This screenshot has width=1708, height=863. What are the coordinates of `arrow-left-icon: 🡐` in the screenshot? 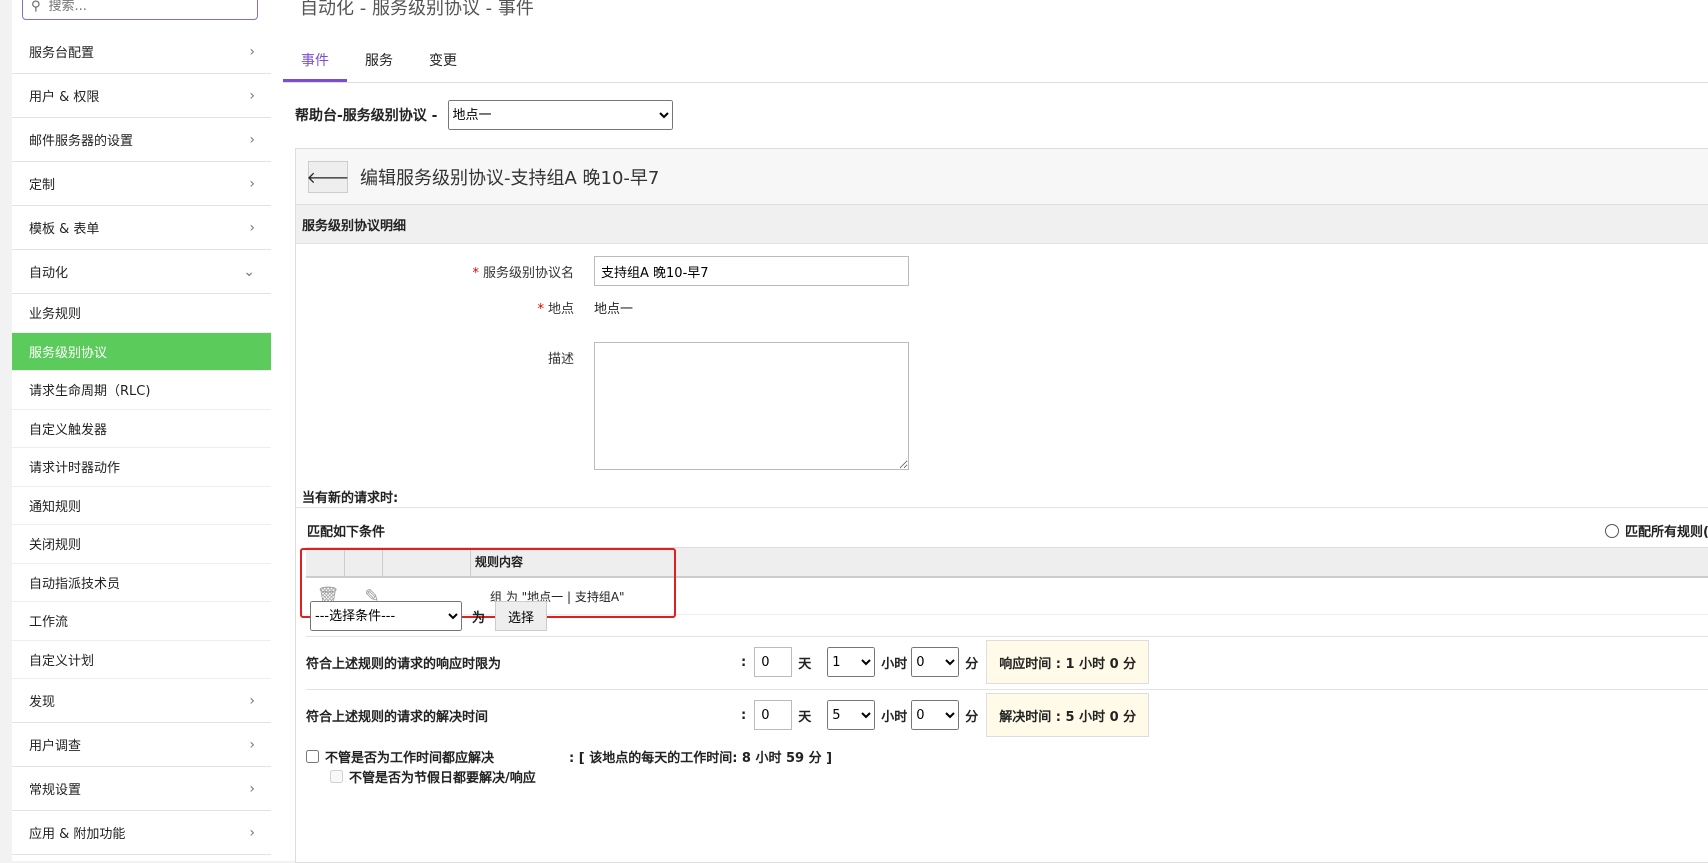 It's located at (328, 177).